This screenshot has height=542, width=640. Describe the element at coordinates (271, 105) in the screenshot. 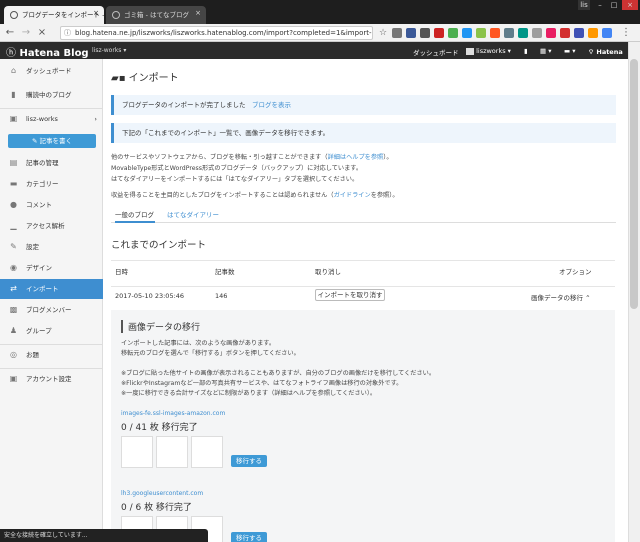

I see `view-blog-link: ブログを表示` at that location.